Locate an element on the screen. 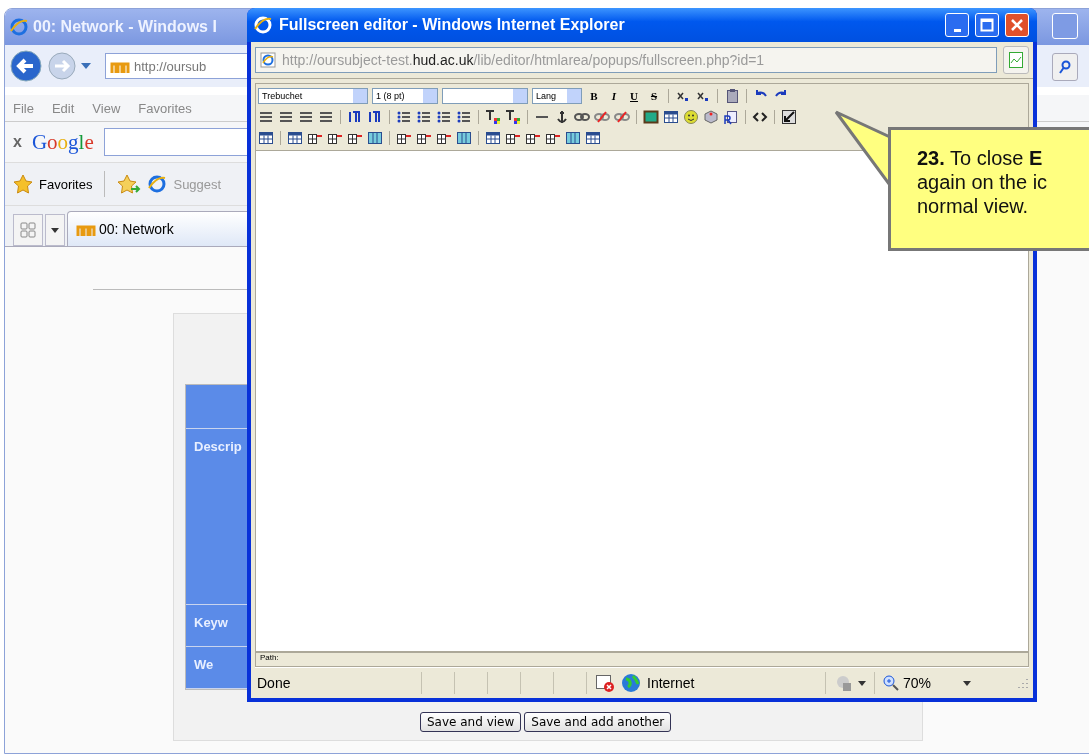 The height and width of the screenshot is (754, 1089). format-button: S is located at coordinates (654, 96).